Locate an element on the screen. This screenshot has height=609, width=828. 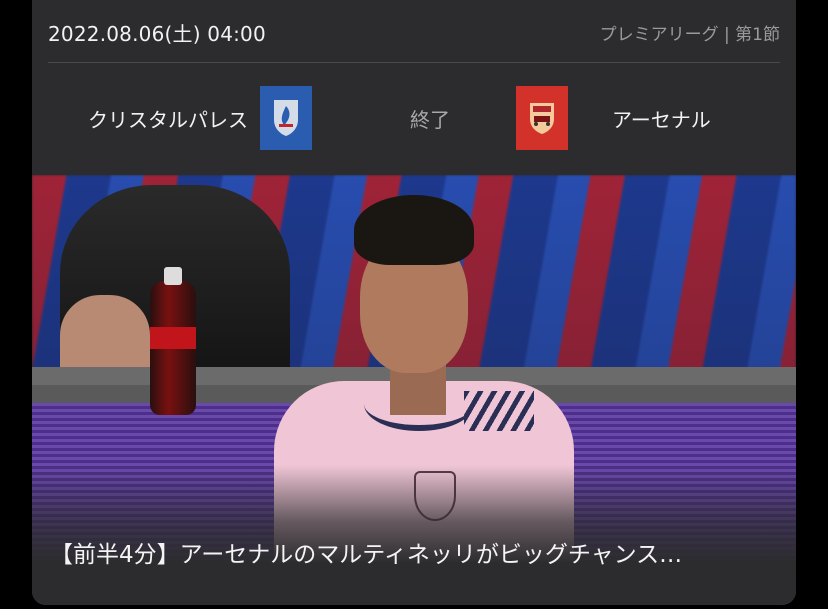
league-round: プレミアリーグ | 第1節 is located at coordinates (689, 35).